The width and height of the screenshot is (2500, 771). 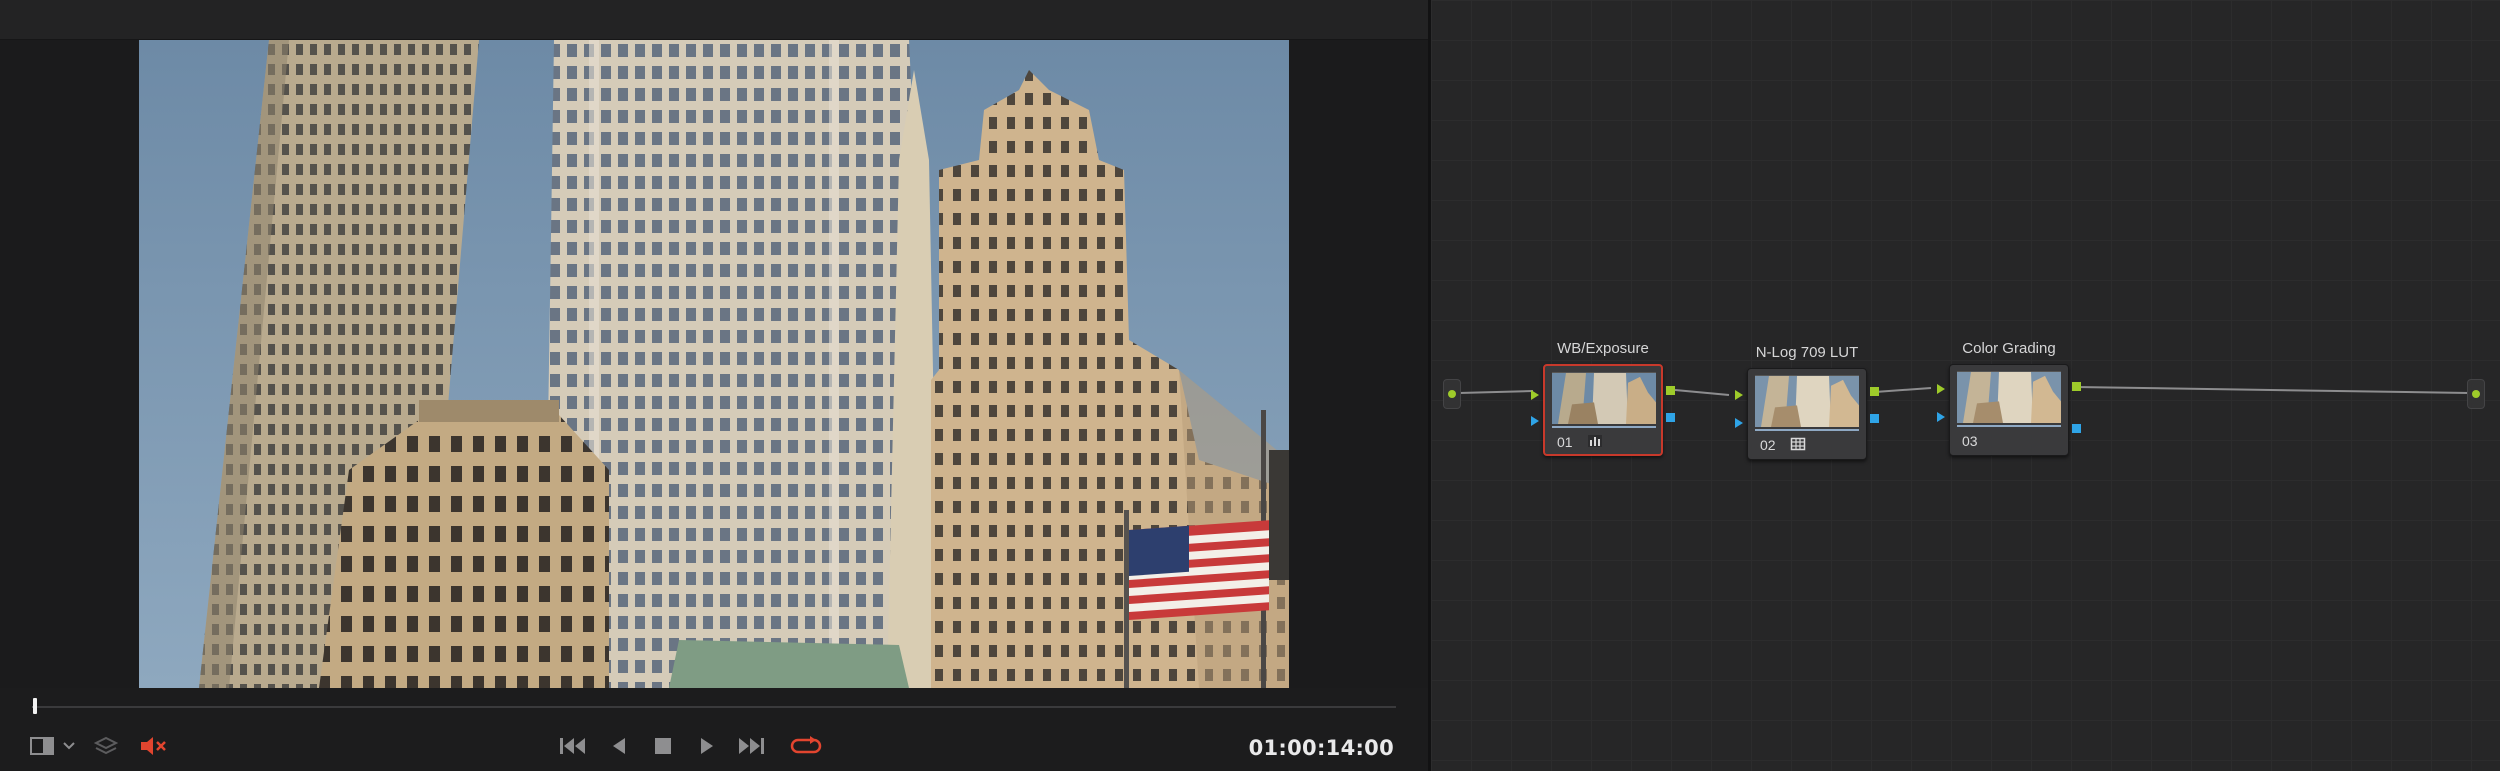 I want to click on jump-to-last-frame-icon, so click(x=751, y=746).